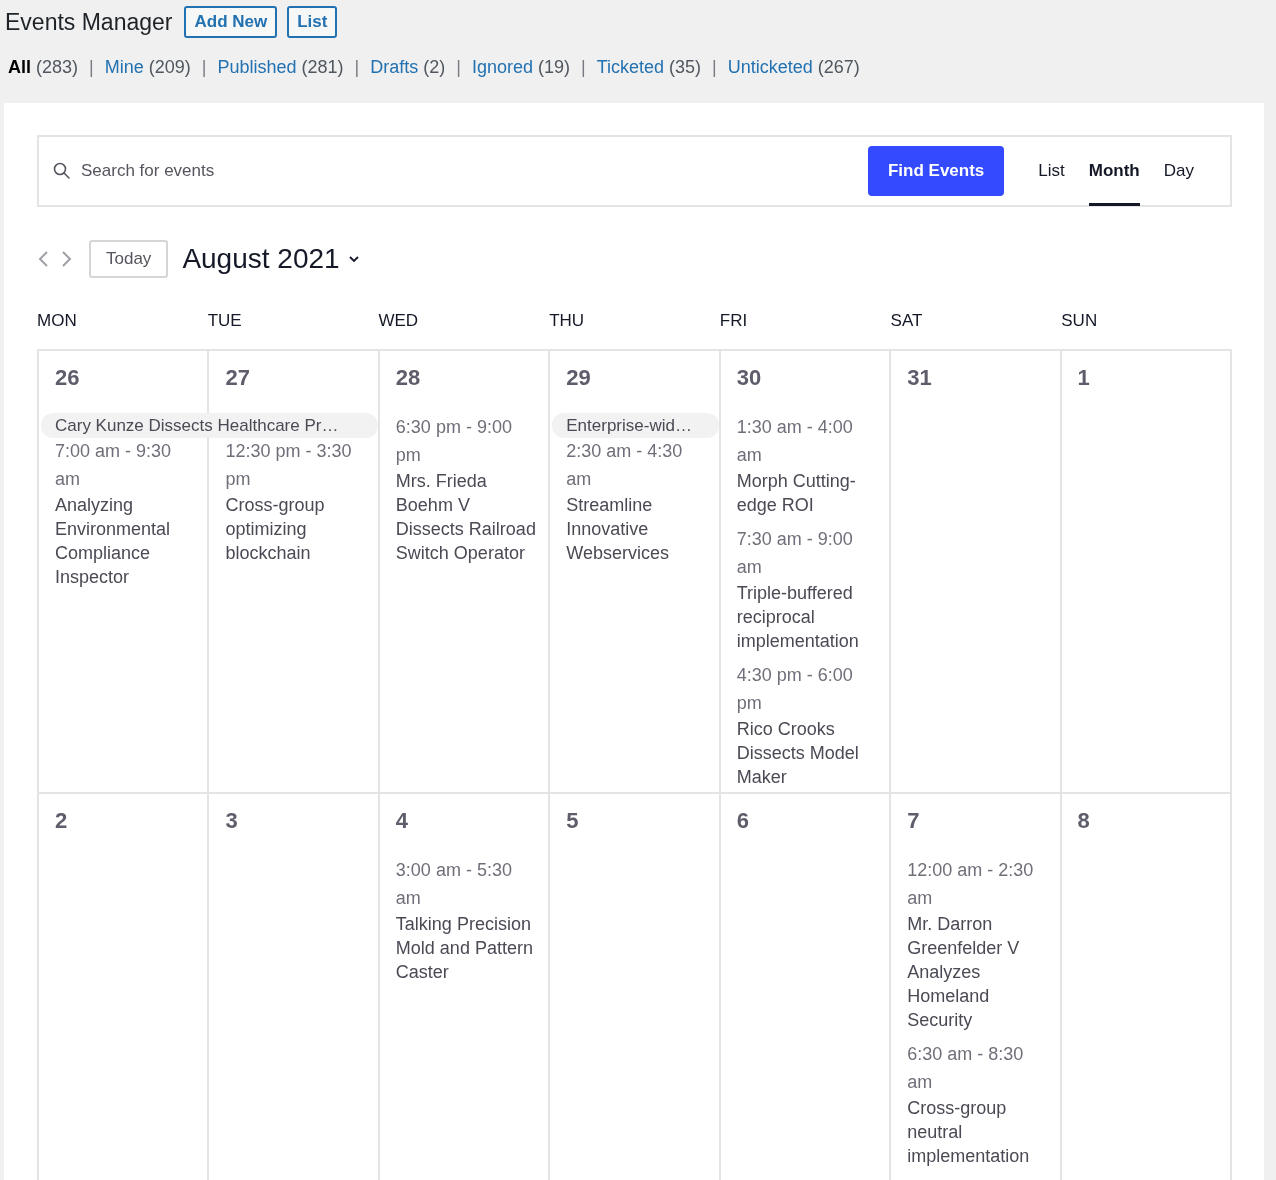 The image size is (1276, 1180). I want to click on weekday-label: MON, so click(57, 321).